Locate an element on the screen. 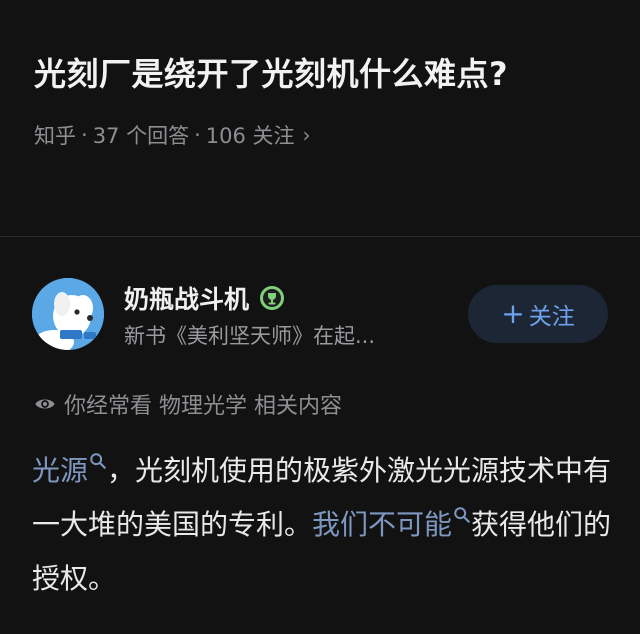  recommend-reason: 你经常看 物理光学 相关内容 is located at coordinates (188, 404).